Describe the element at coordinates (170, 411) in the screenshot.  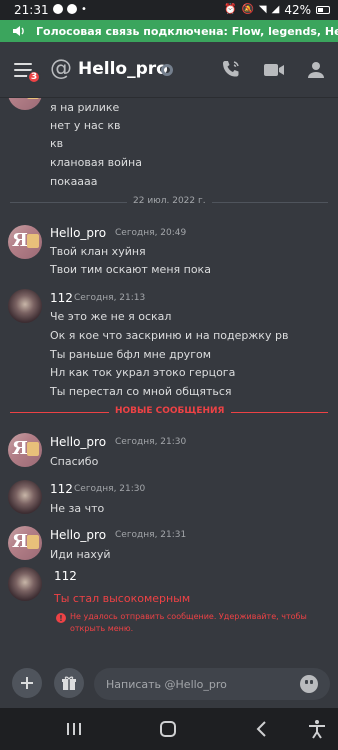
I see `new-messages-label: НОВЫЕ СООБЩЕНИЯ` at that location.